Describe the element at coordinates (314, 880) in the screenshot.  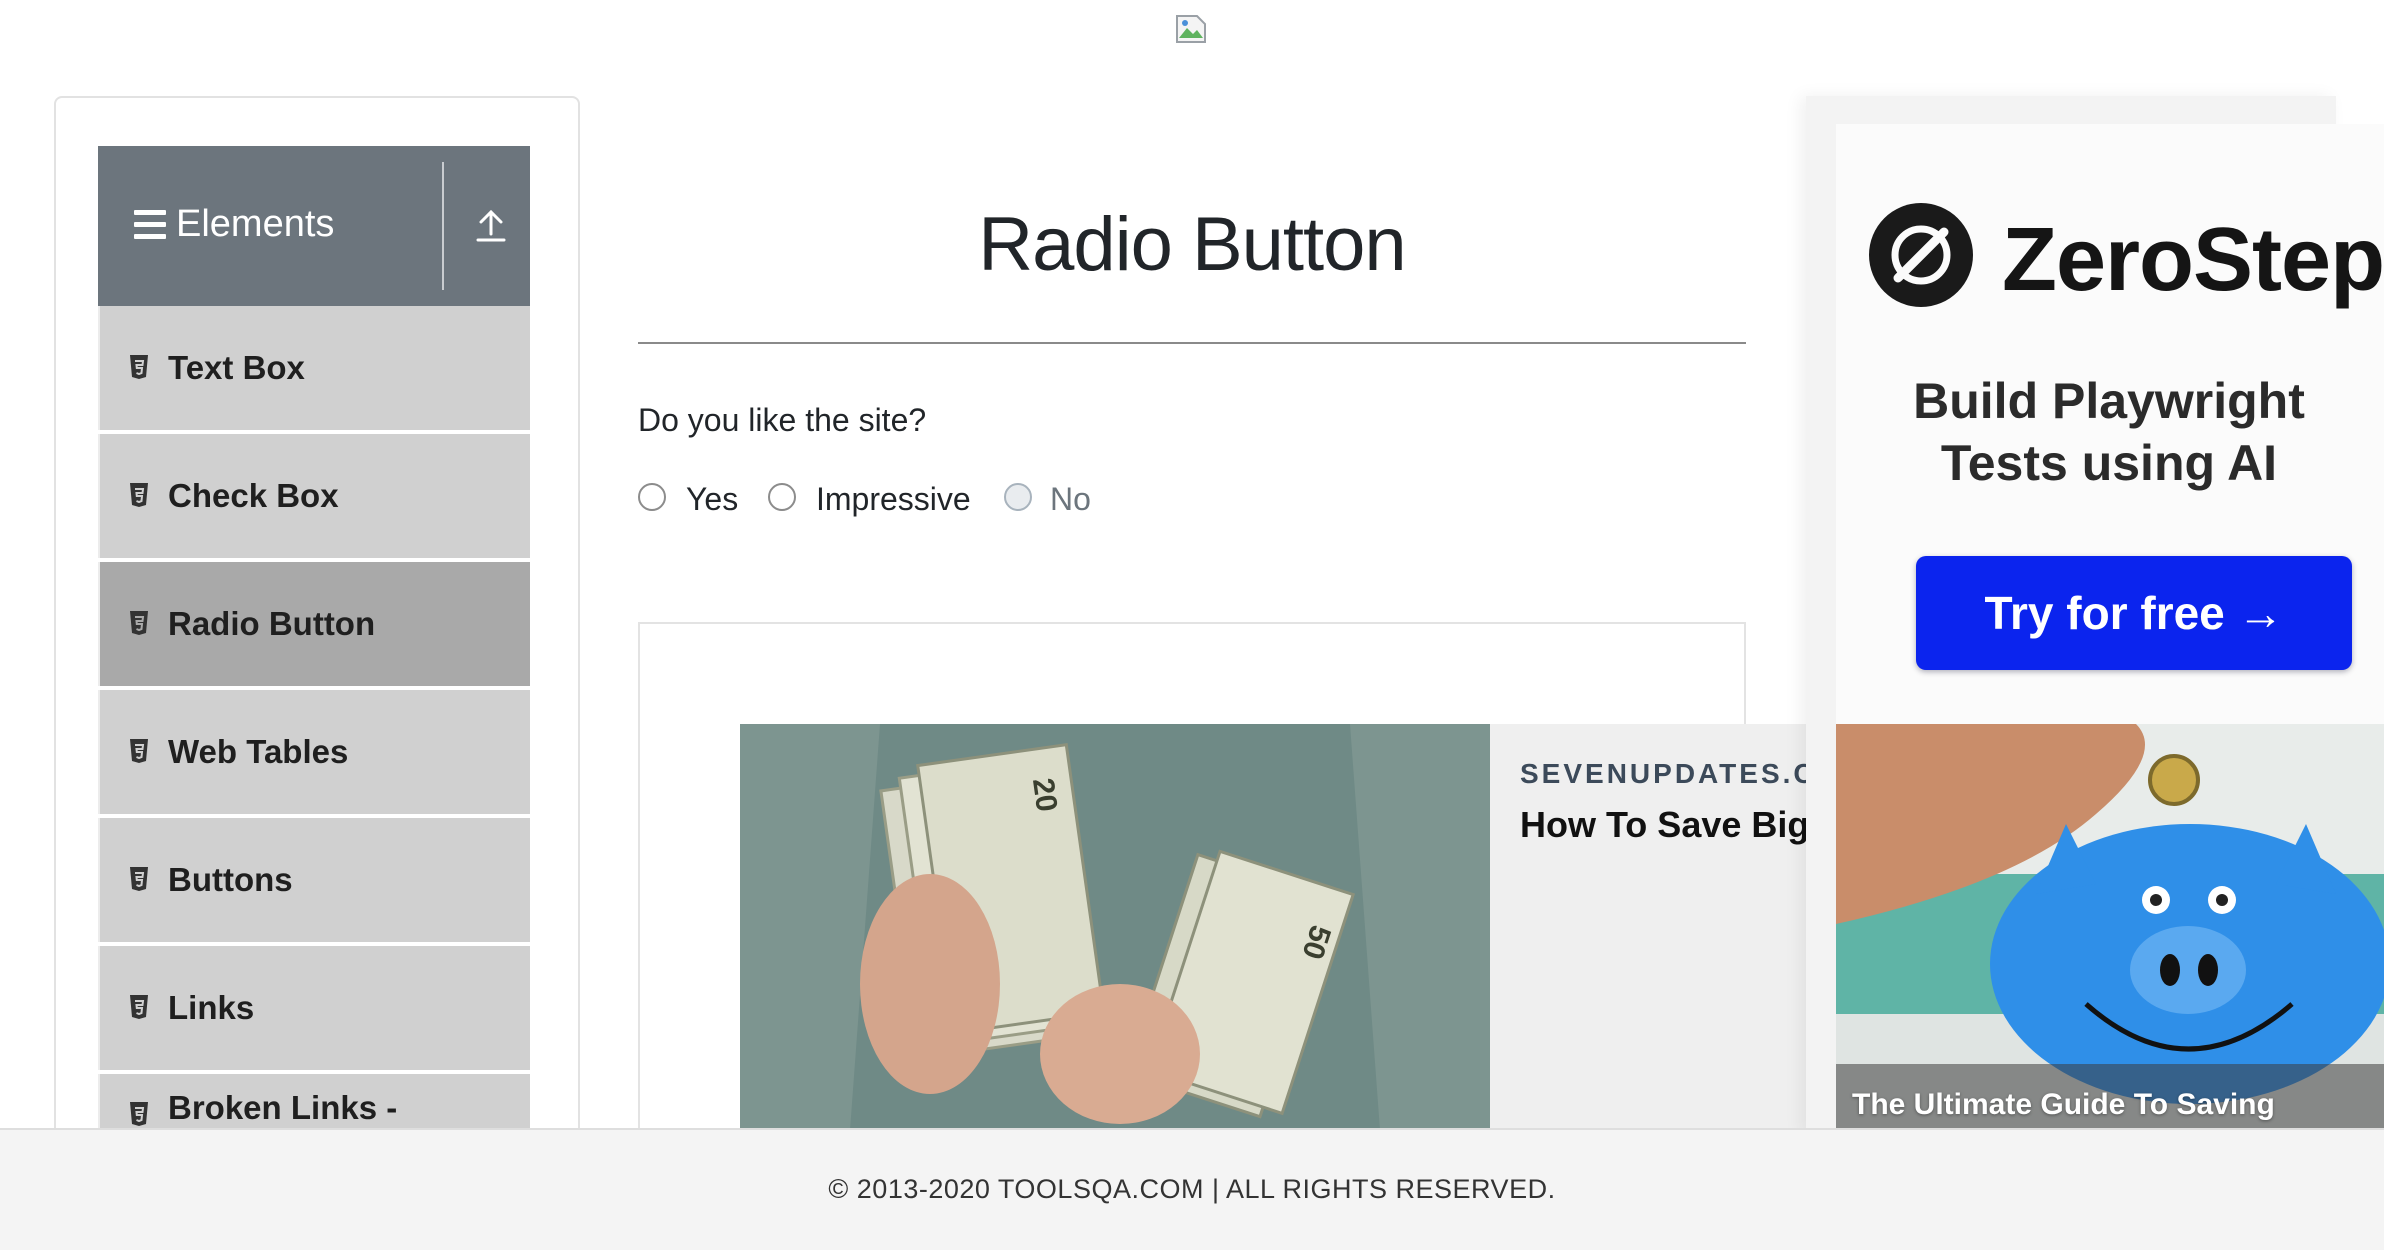
I see `sidebar-item-buttons: Buttons` at that location.